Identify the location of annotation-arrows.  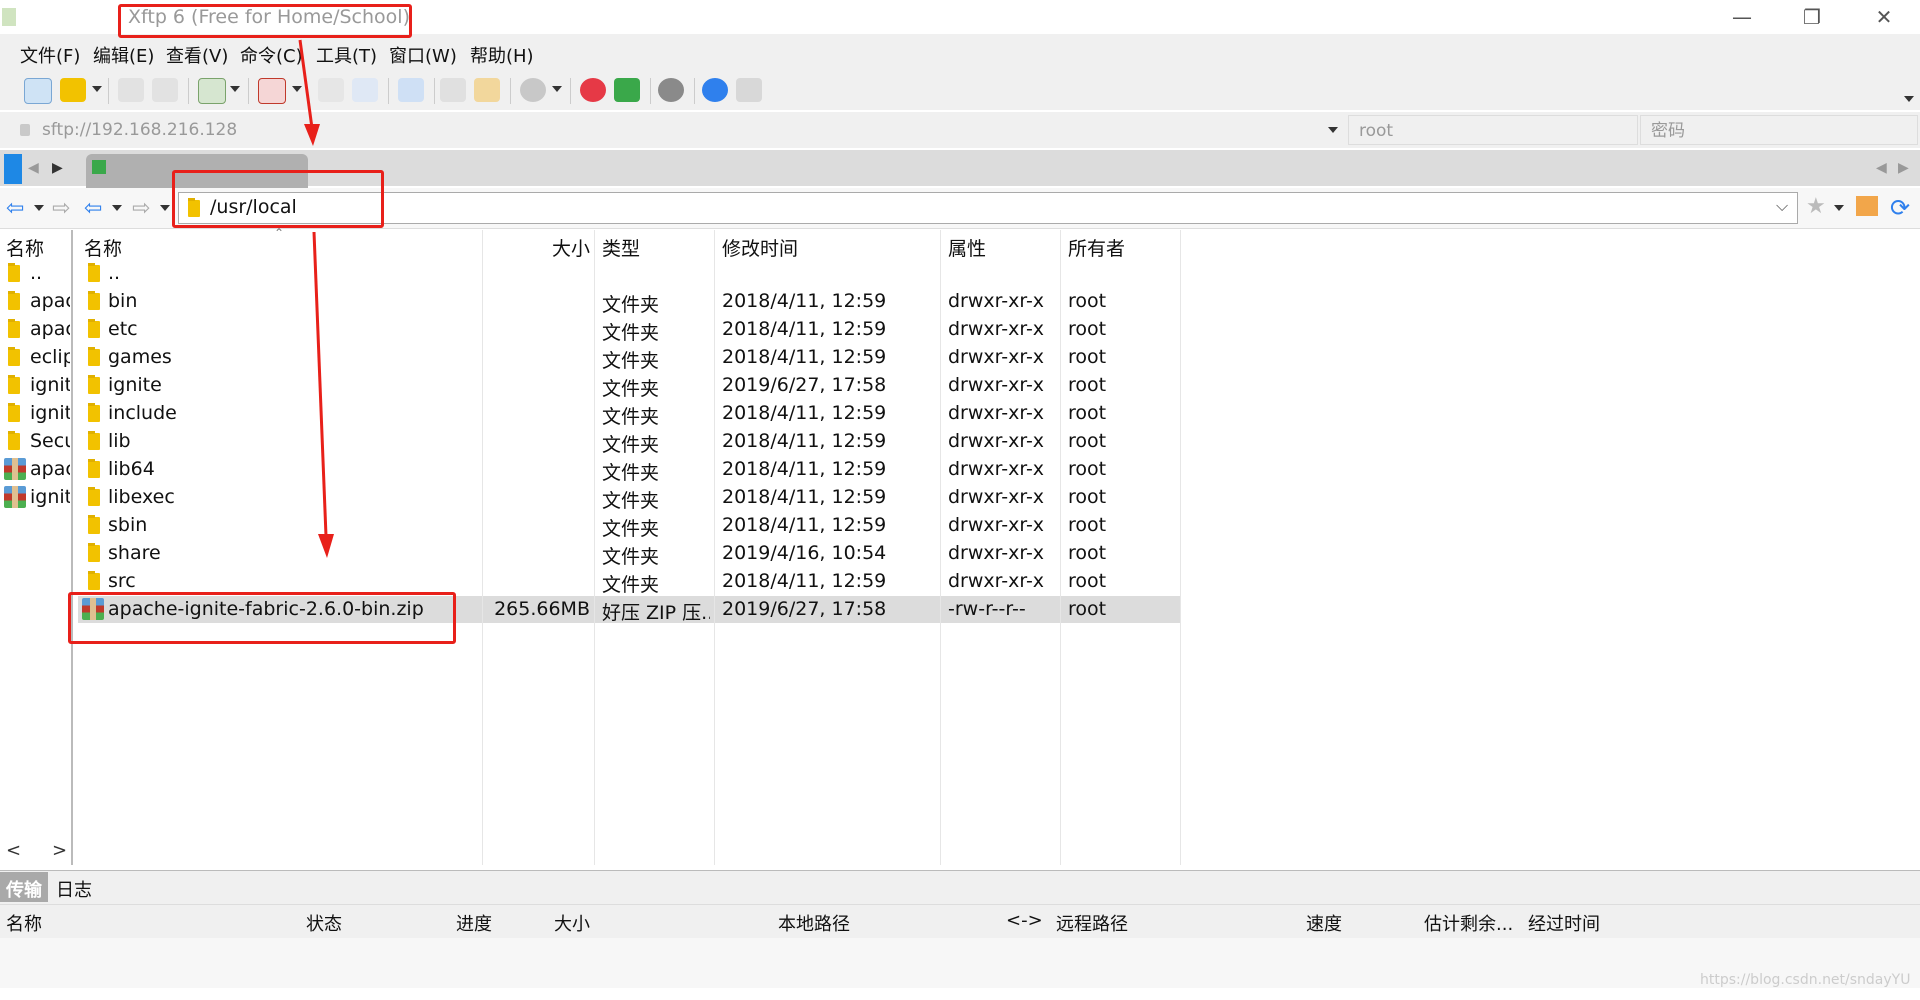
(316, 298).